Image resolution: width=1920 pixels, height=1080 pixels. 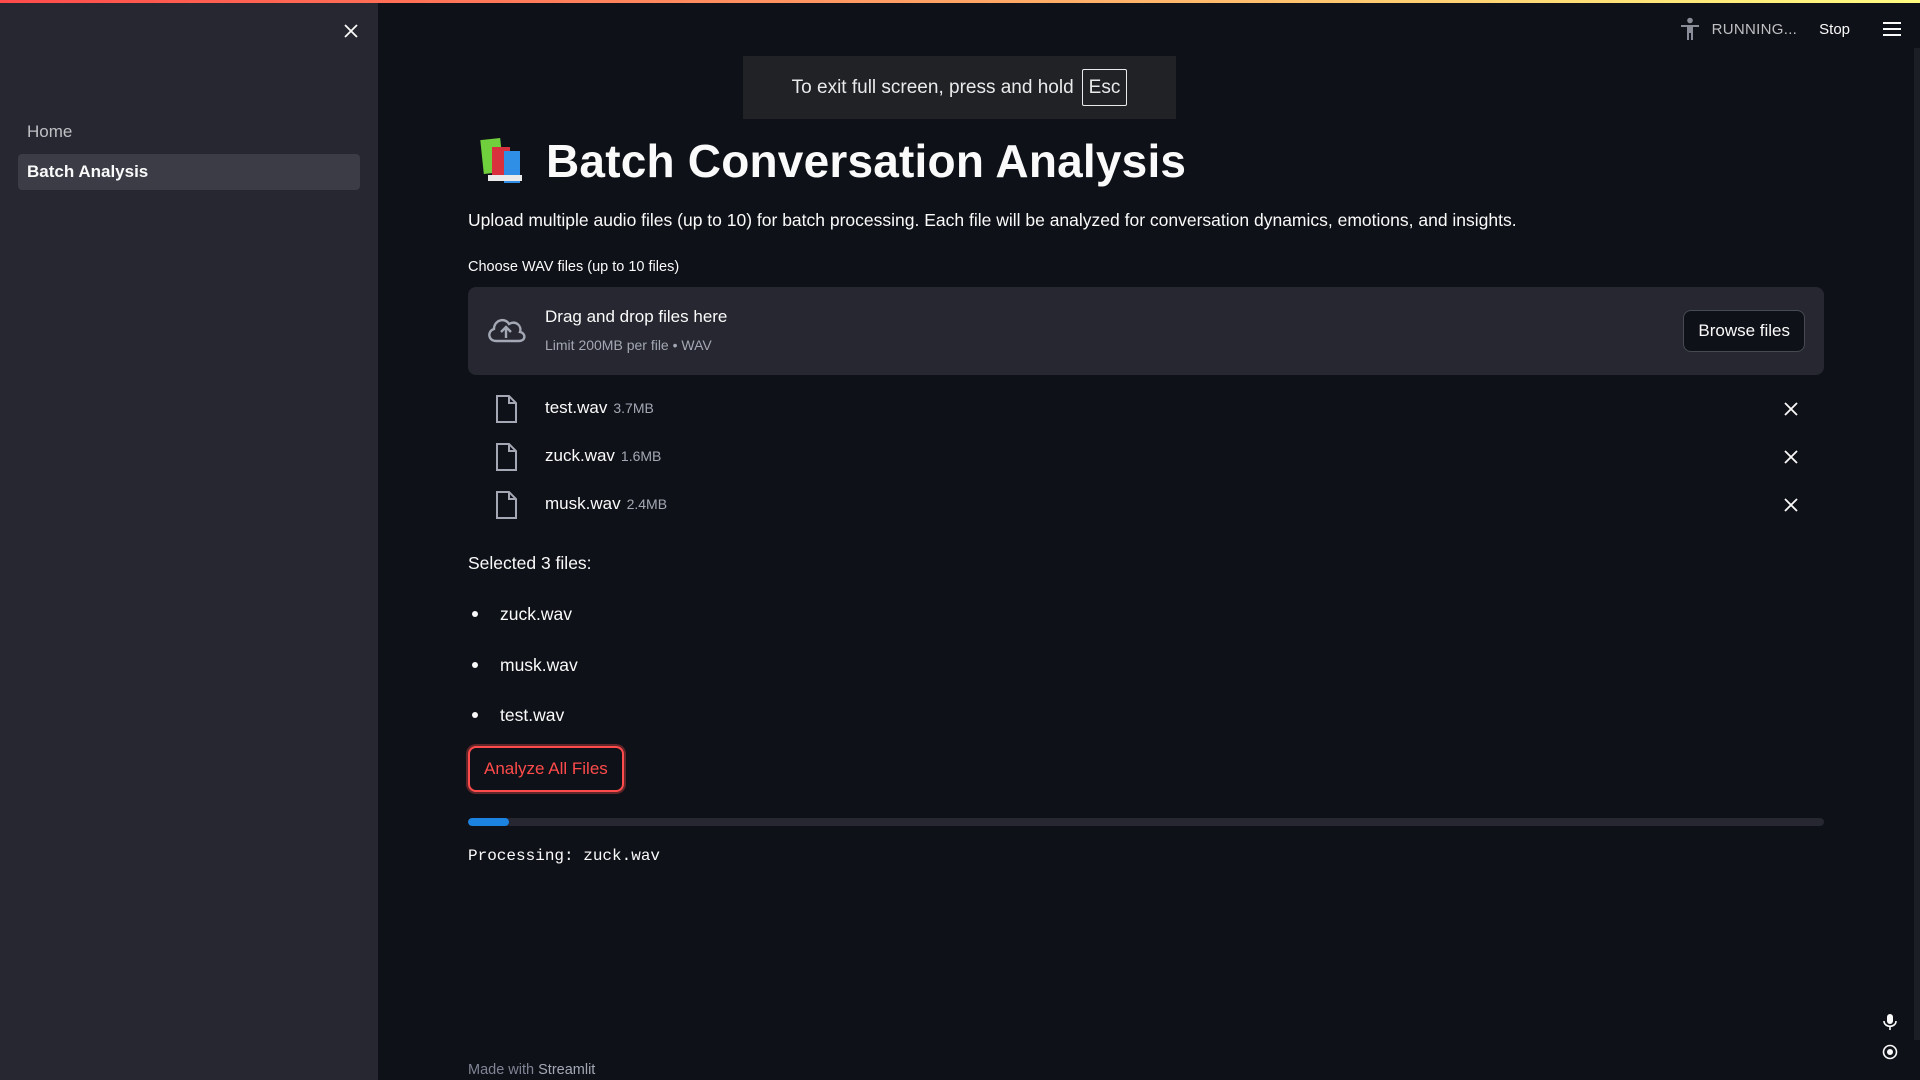 I want to click on microphone-icon, so click(x=1890, y=1022).